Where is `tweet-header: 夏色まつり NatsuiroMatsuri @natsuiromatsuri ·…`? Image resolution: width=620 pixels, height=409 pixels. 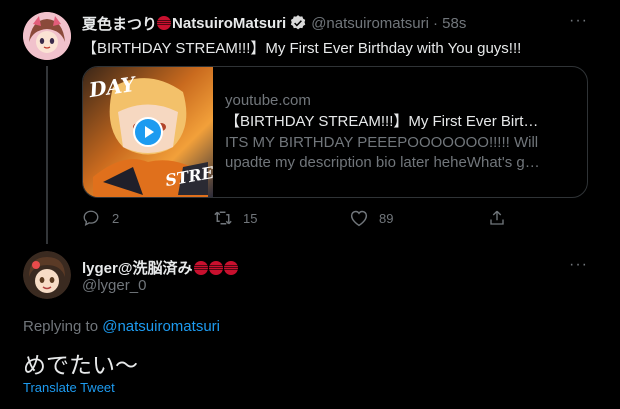
tweet-header: 夏色まつり NatsuiroMatsuri @natsuiromatsuri ·… is located at coordinates (274, 23).